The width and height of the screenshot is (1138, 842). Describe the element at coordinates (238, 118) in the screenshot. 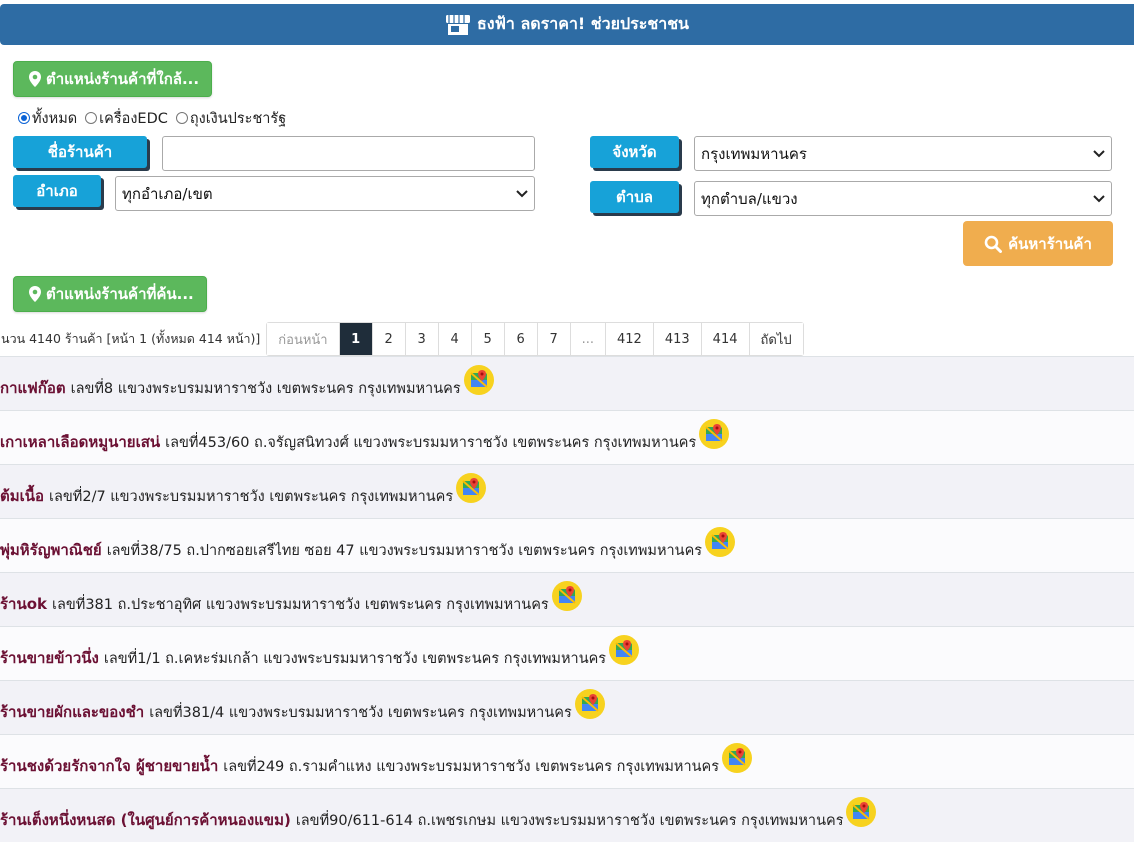

I see `radio-pracharat-label: ถุงเงินประชารัฐ` at that location.